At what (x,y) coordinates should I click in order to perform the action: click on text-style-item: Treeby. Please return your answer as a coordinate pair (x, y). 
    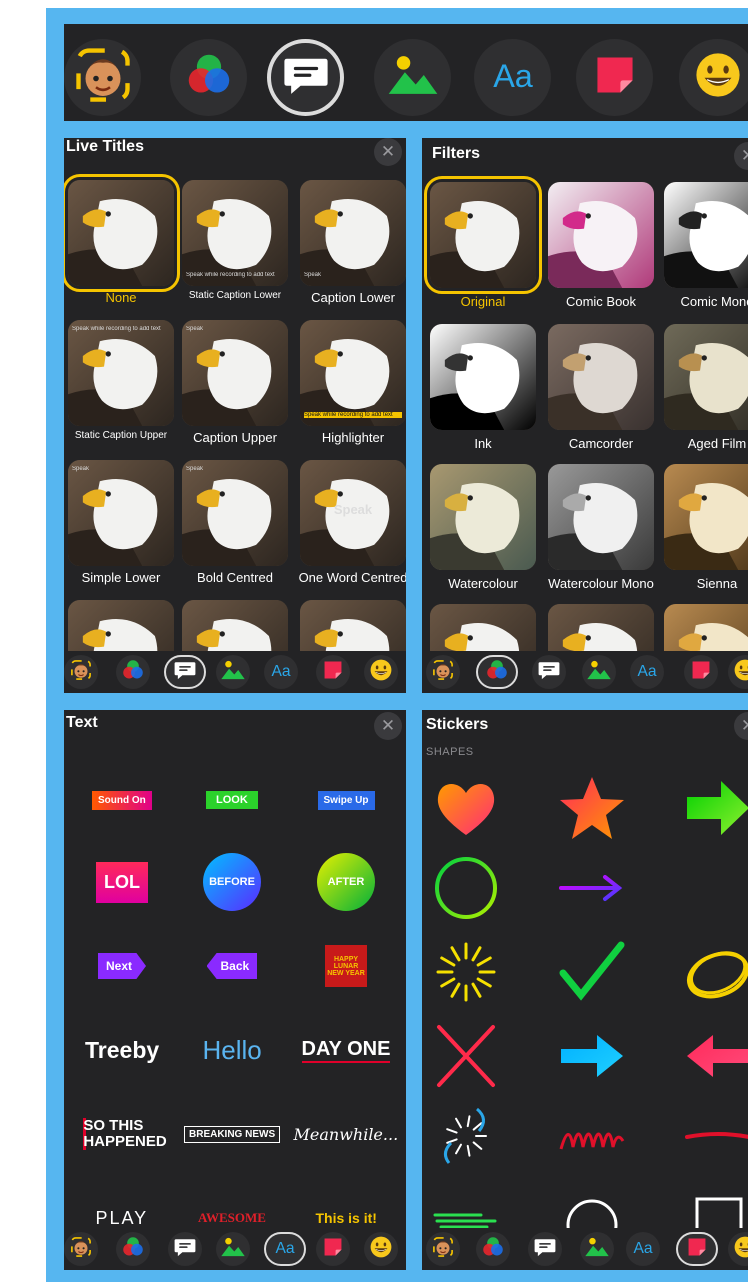
    Looking at the image, I should click on (122, 1050).